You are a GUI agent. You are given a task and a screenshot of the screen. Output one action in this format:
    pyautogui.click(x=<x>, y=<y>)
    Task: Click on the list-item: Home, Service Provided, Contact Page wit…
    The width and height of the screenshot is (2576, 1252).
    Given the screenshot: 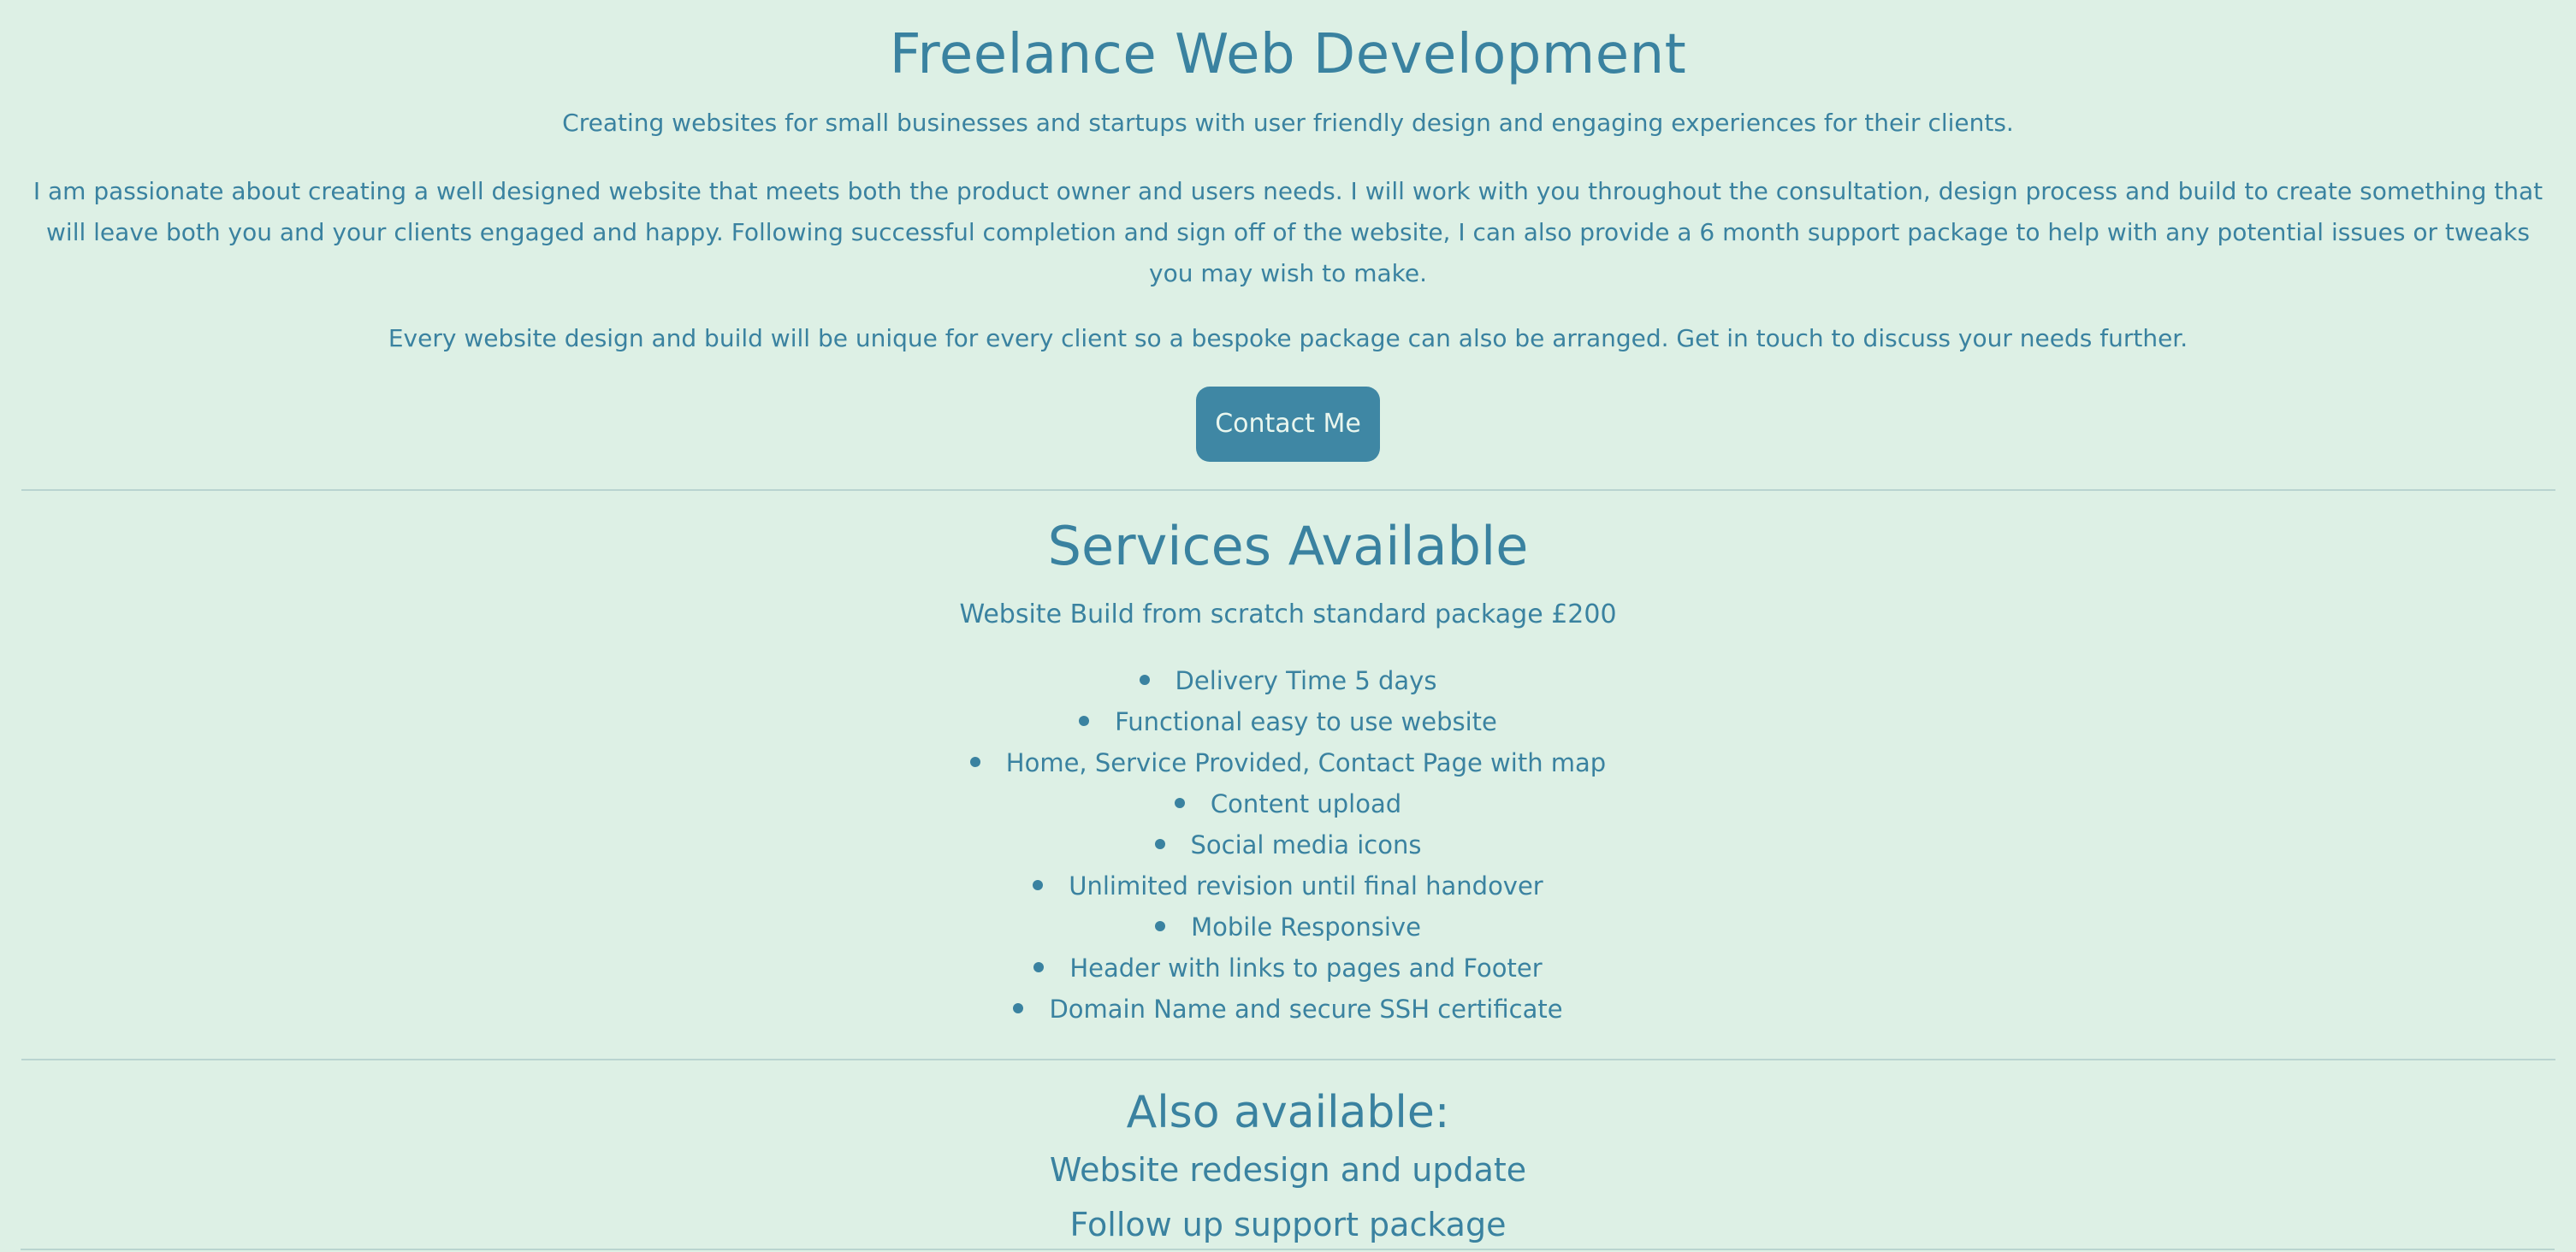 What is the action you would take?
    pyautogui.click(x=1288, y=762)
    